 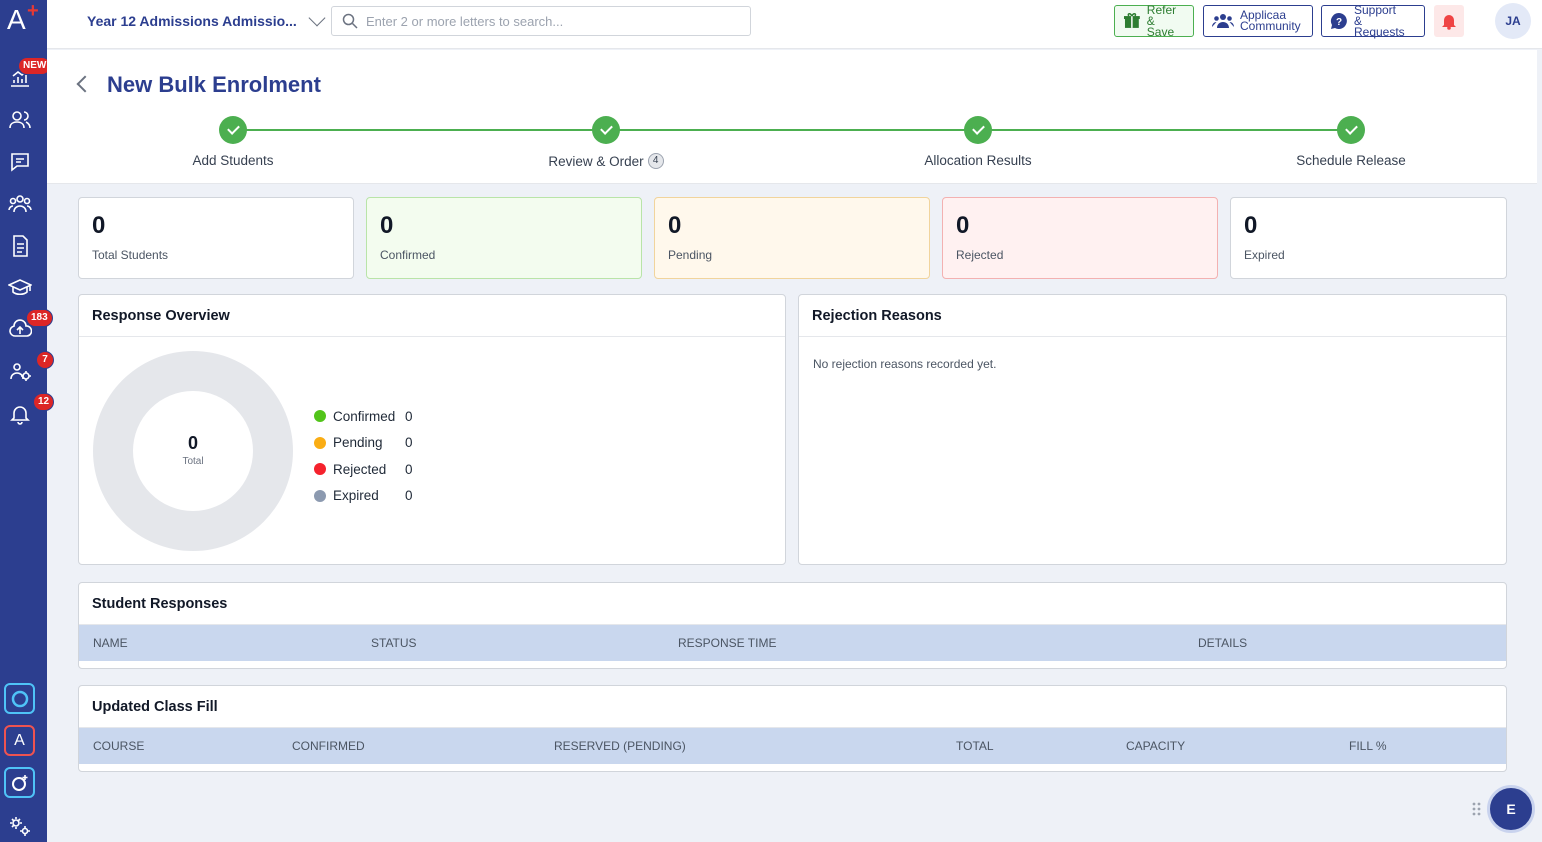 I want to click on step-allocation-results: Allocation Results, so click(x=978, y=143).